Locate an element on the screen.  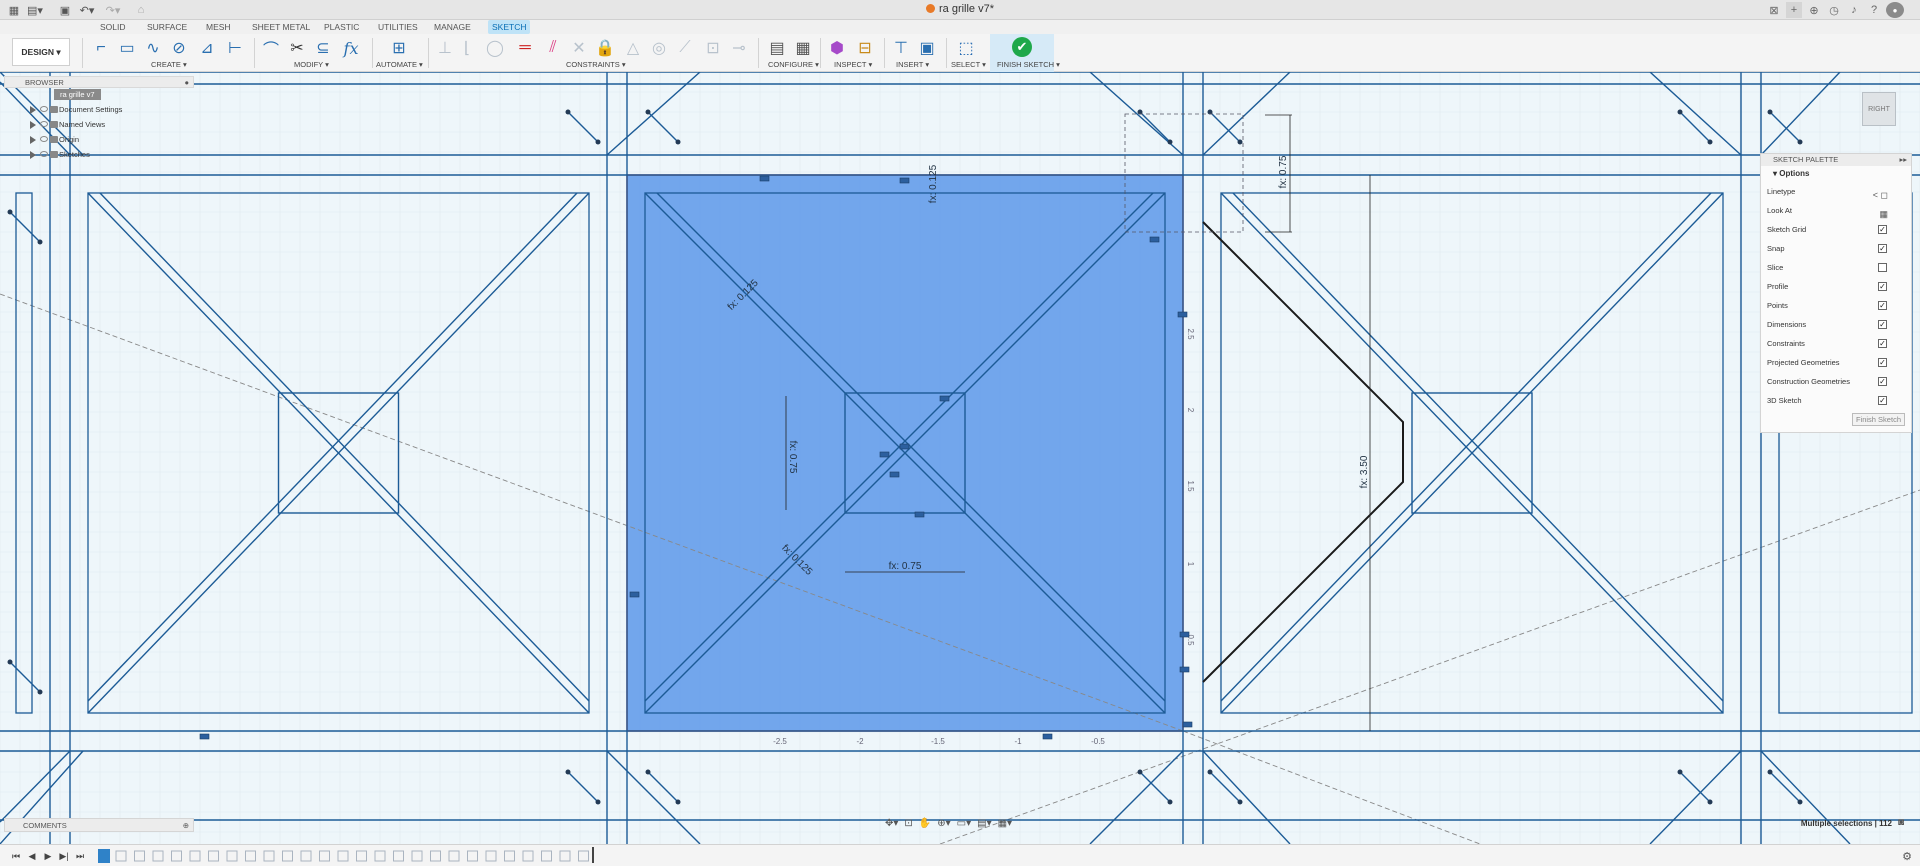
ruler-tick-label: -2 is located at coordinates (860, 741).